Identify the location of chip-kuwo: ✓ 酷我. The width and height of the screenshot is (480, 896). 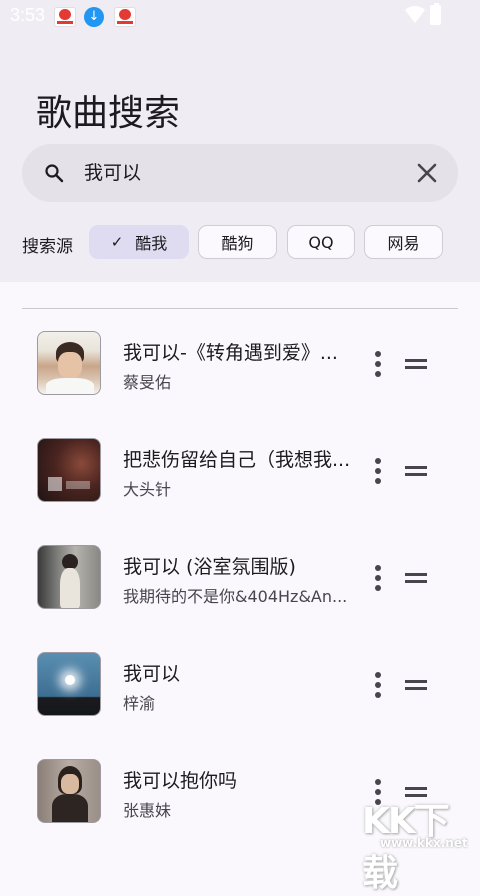
(139, 242).